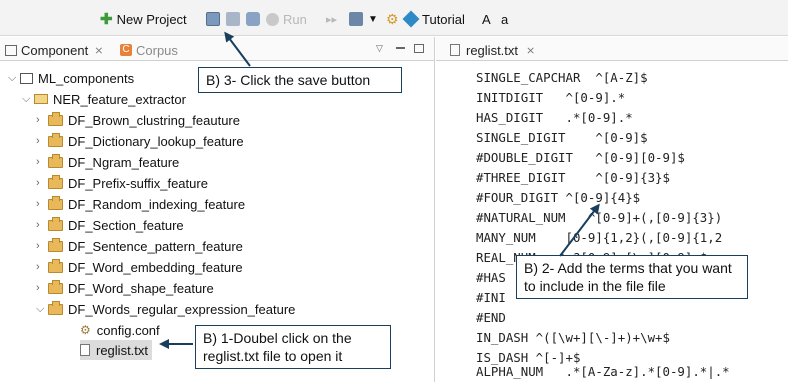  I want to click on arrow-to-save-button, so click(237, 49).